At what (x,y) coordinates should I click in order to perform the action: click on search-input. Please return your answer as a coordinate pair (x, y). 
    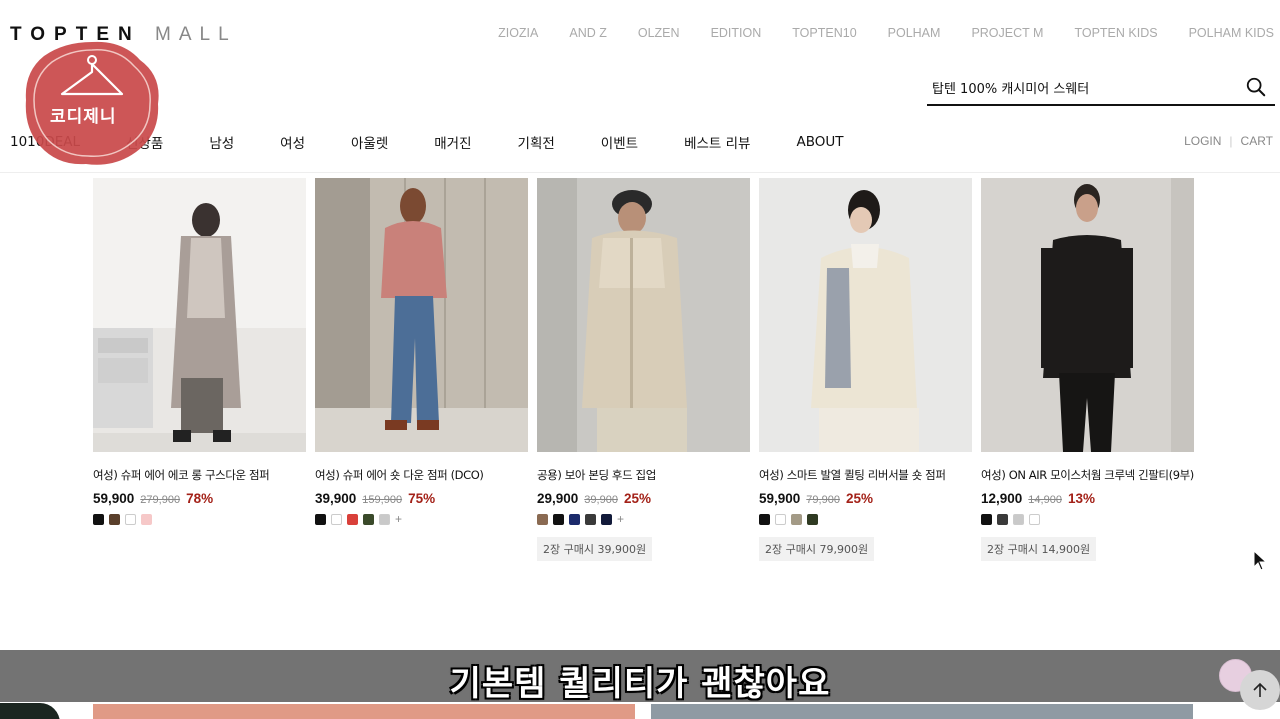
    Looking at the image, I should click on (1077, 87).